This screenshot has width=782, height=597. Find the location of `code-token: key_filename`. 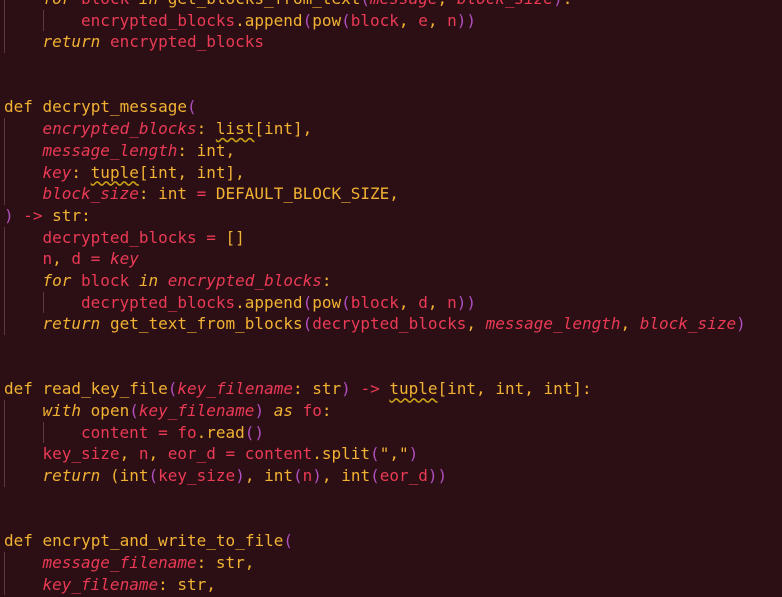

code-token: key_filename is located at coordinates (100, 584).